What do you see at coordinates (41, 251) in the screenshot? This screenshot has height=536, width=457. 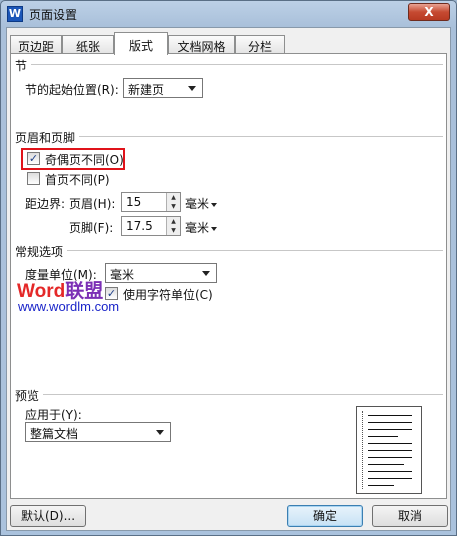 I see `general-group-title: 常规选项` at bounding box center [41, 251].